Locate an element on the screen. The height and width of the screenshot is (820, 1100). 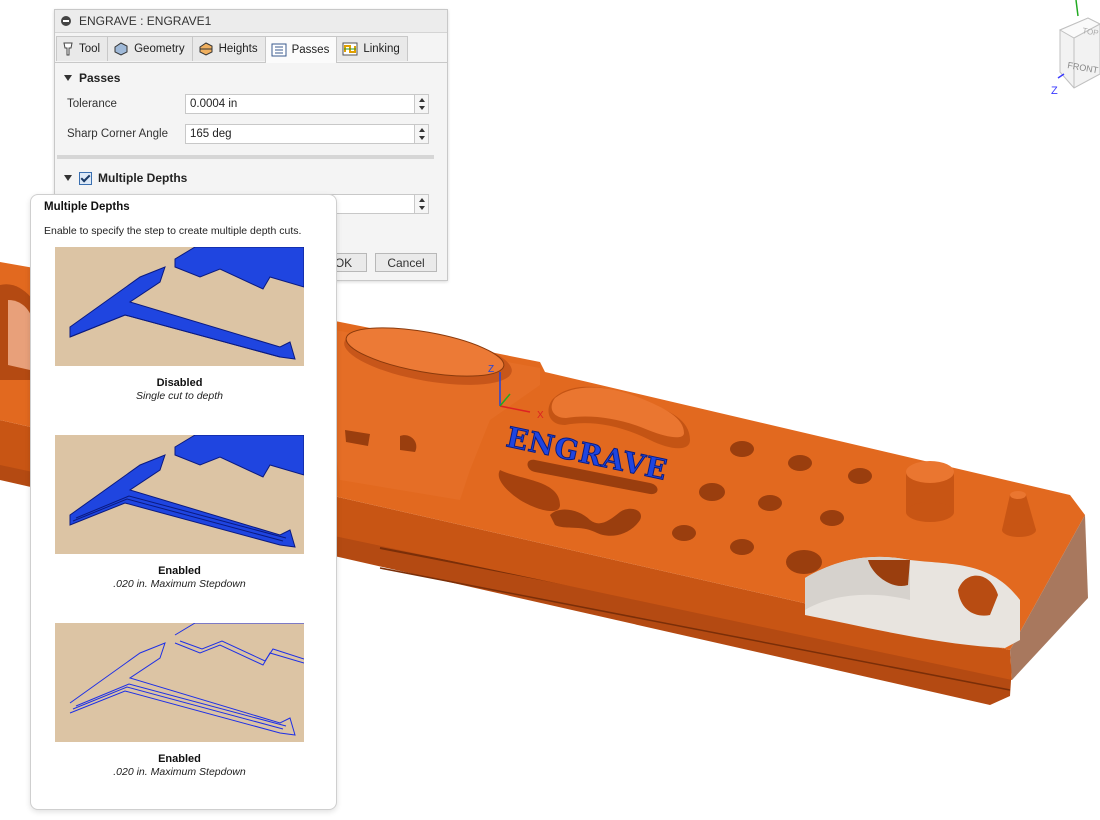
geometry-icon is located at coordinates (121, 49).